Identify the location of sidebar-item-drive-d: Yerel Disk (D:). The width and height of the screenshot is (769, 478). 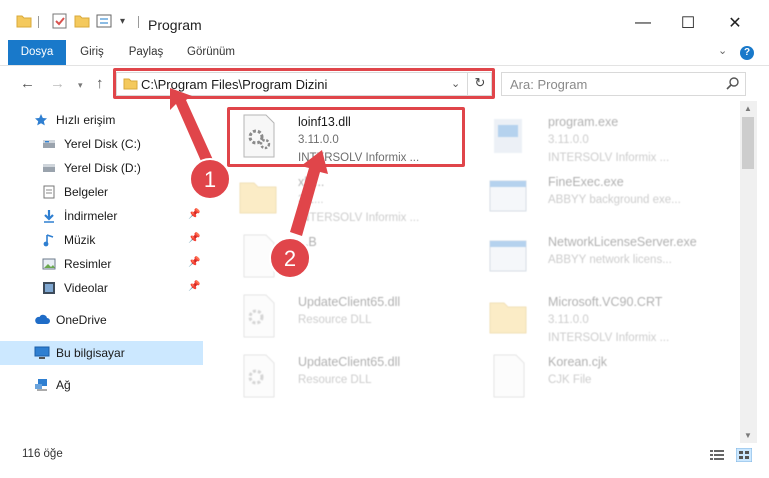
(101, 168).